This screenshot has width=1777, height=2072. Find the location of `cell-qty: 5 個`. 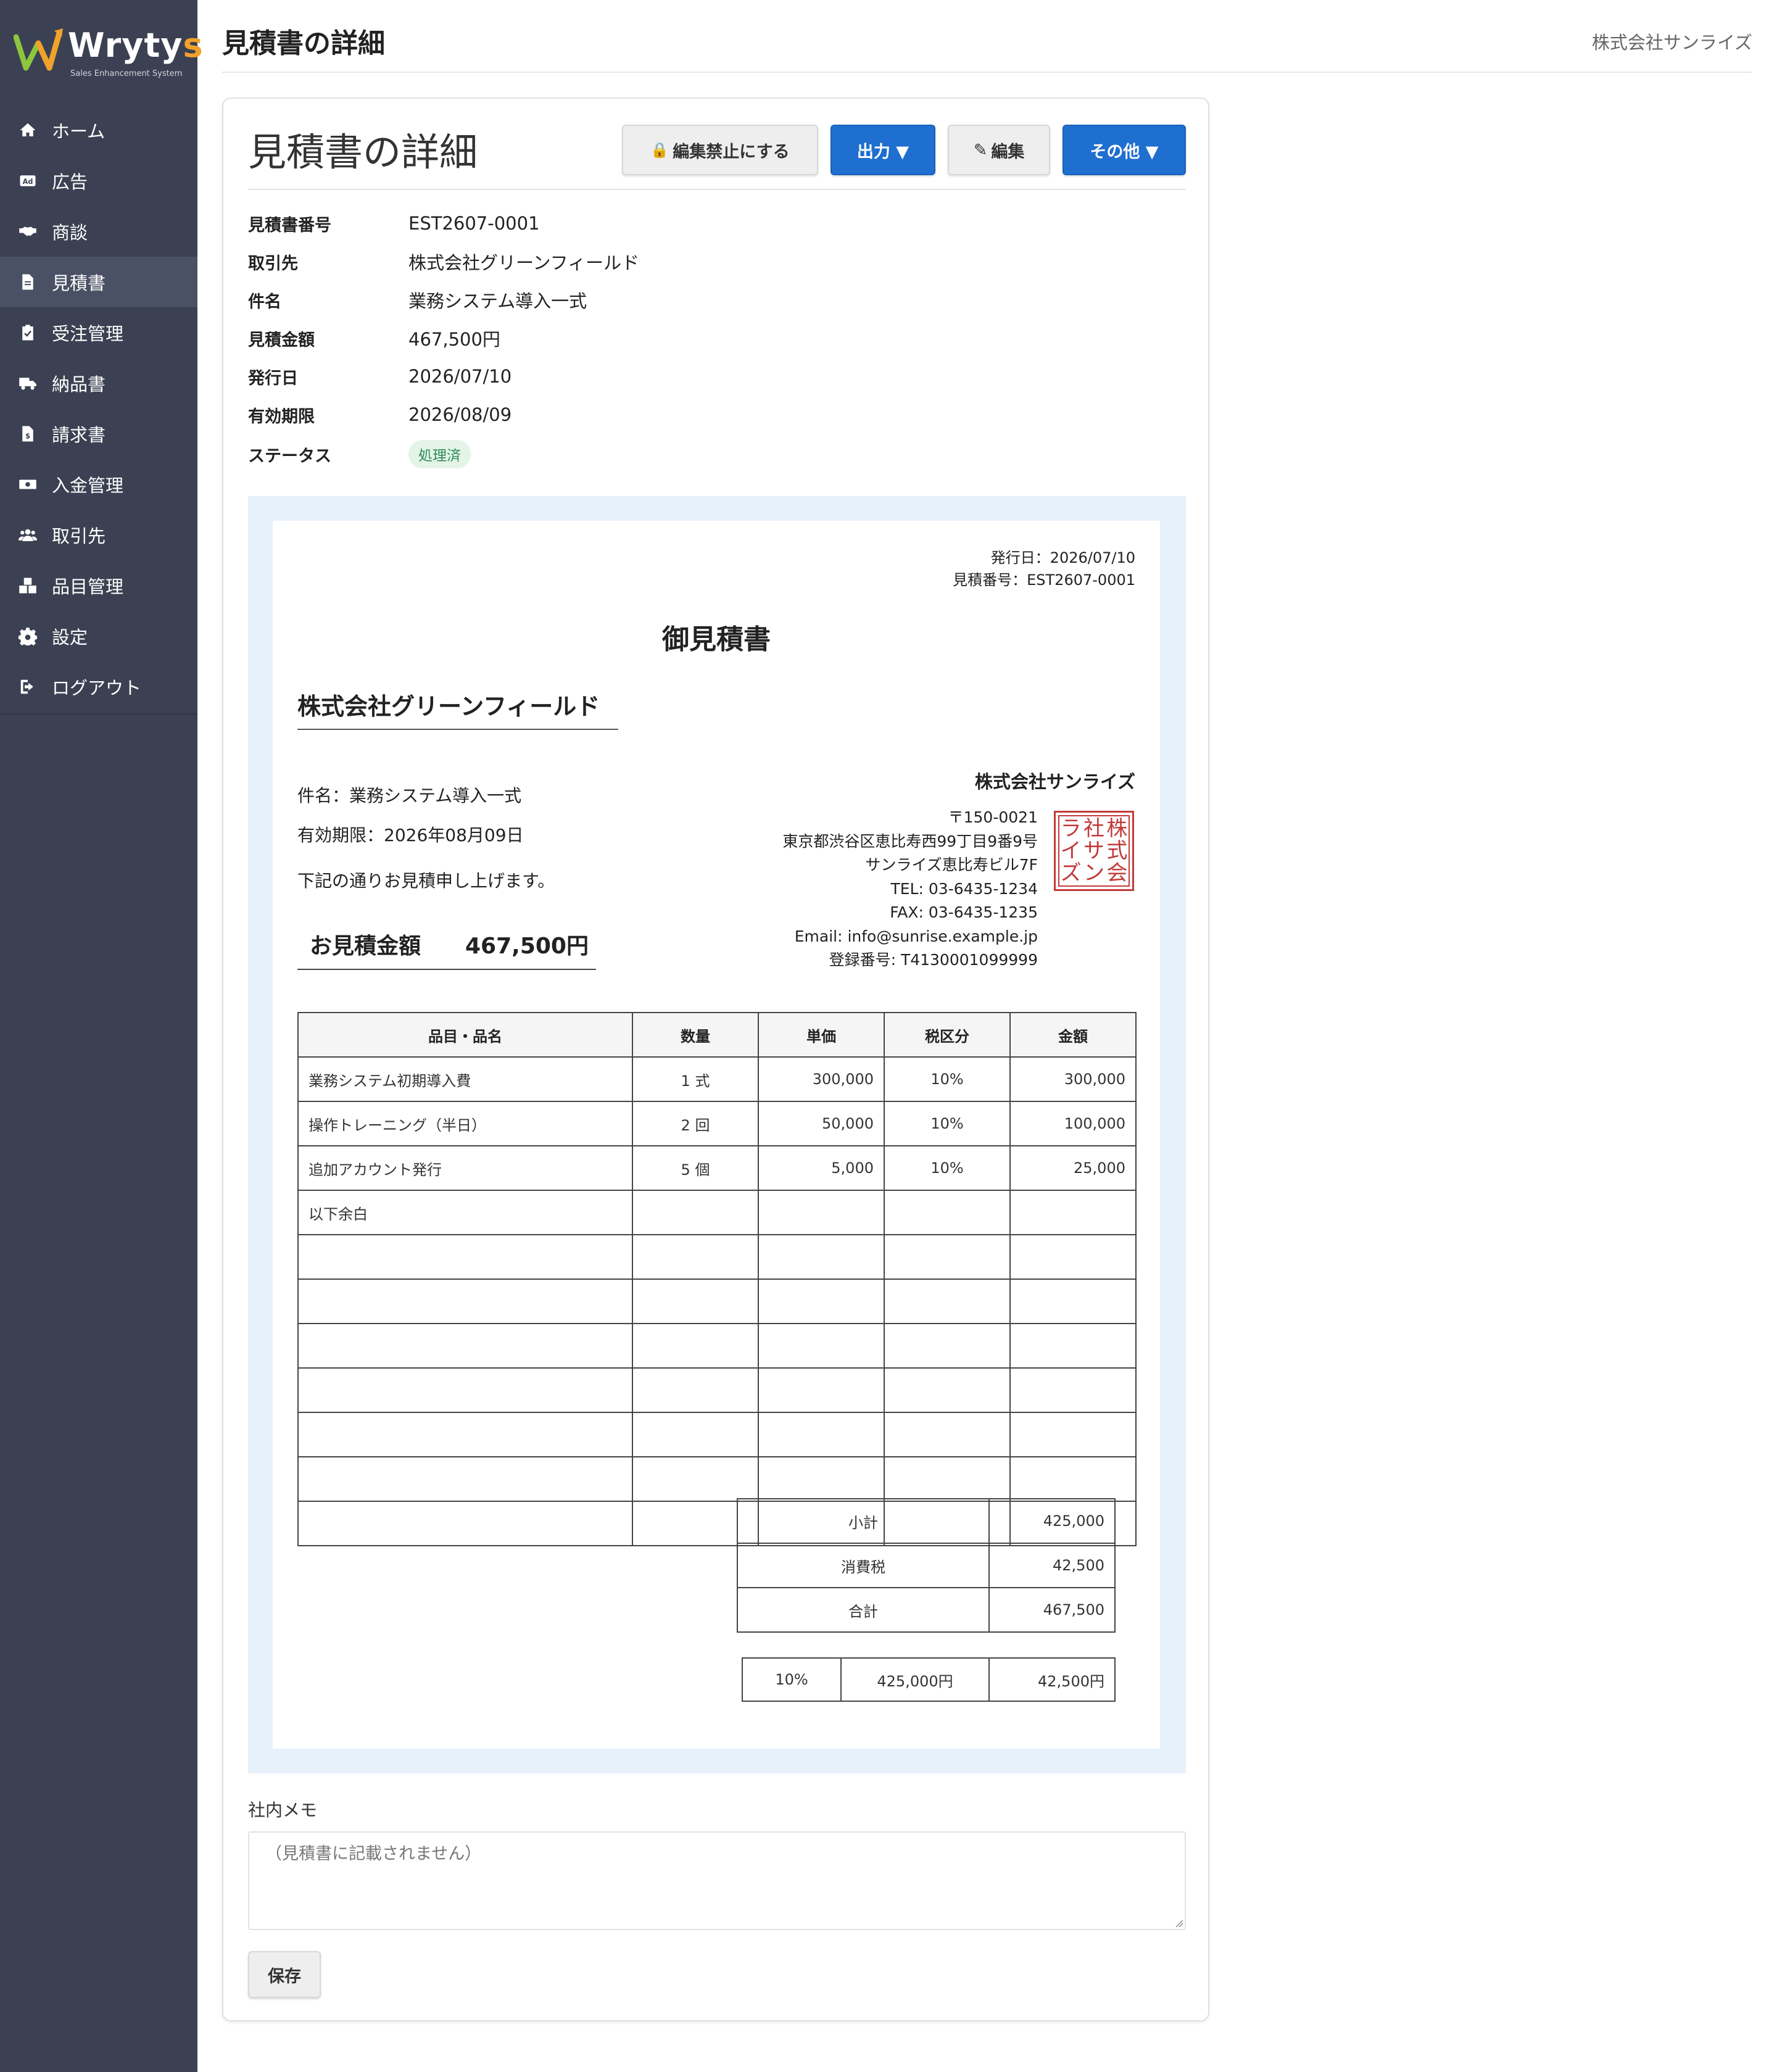

cell-qty: 5 個 is located at coordinates (695, 1168).